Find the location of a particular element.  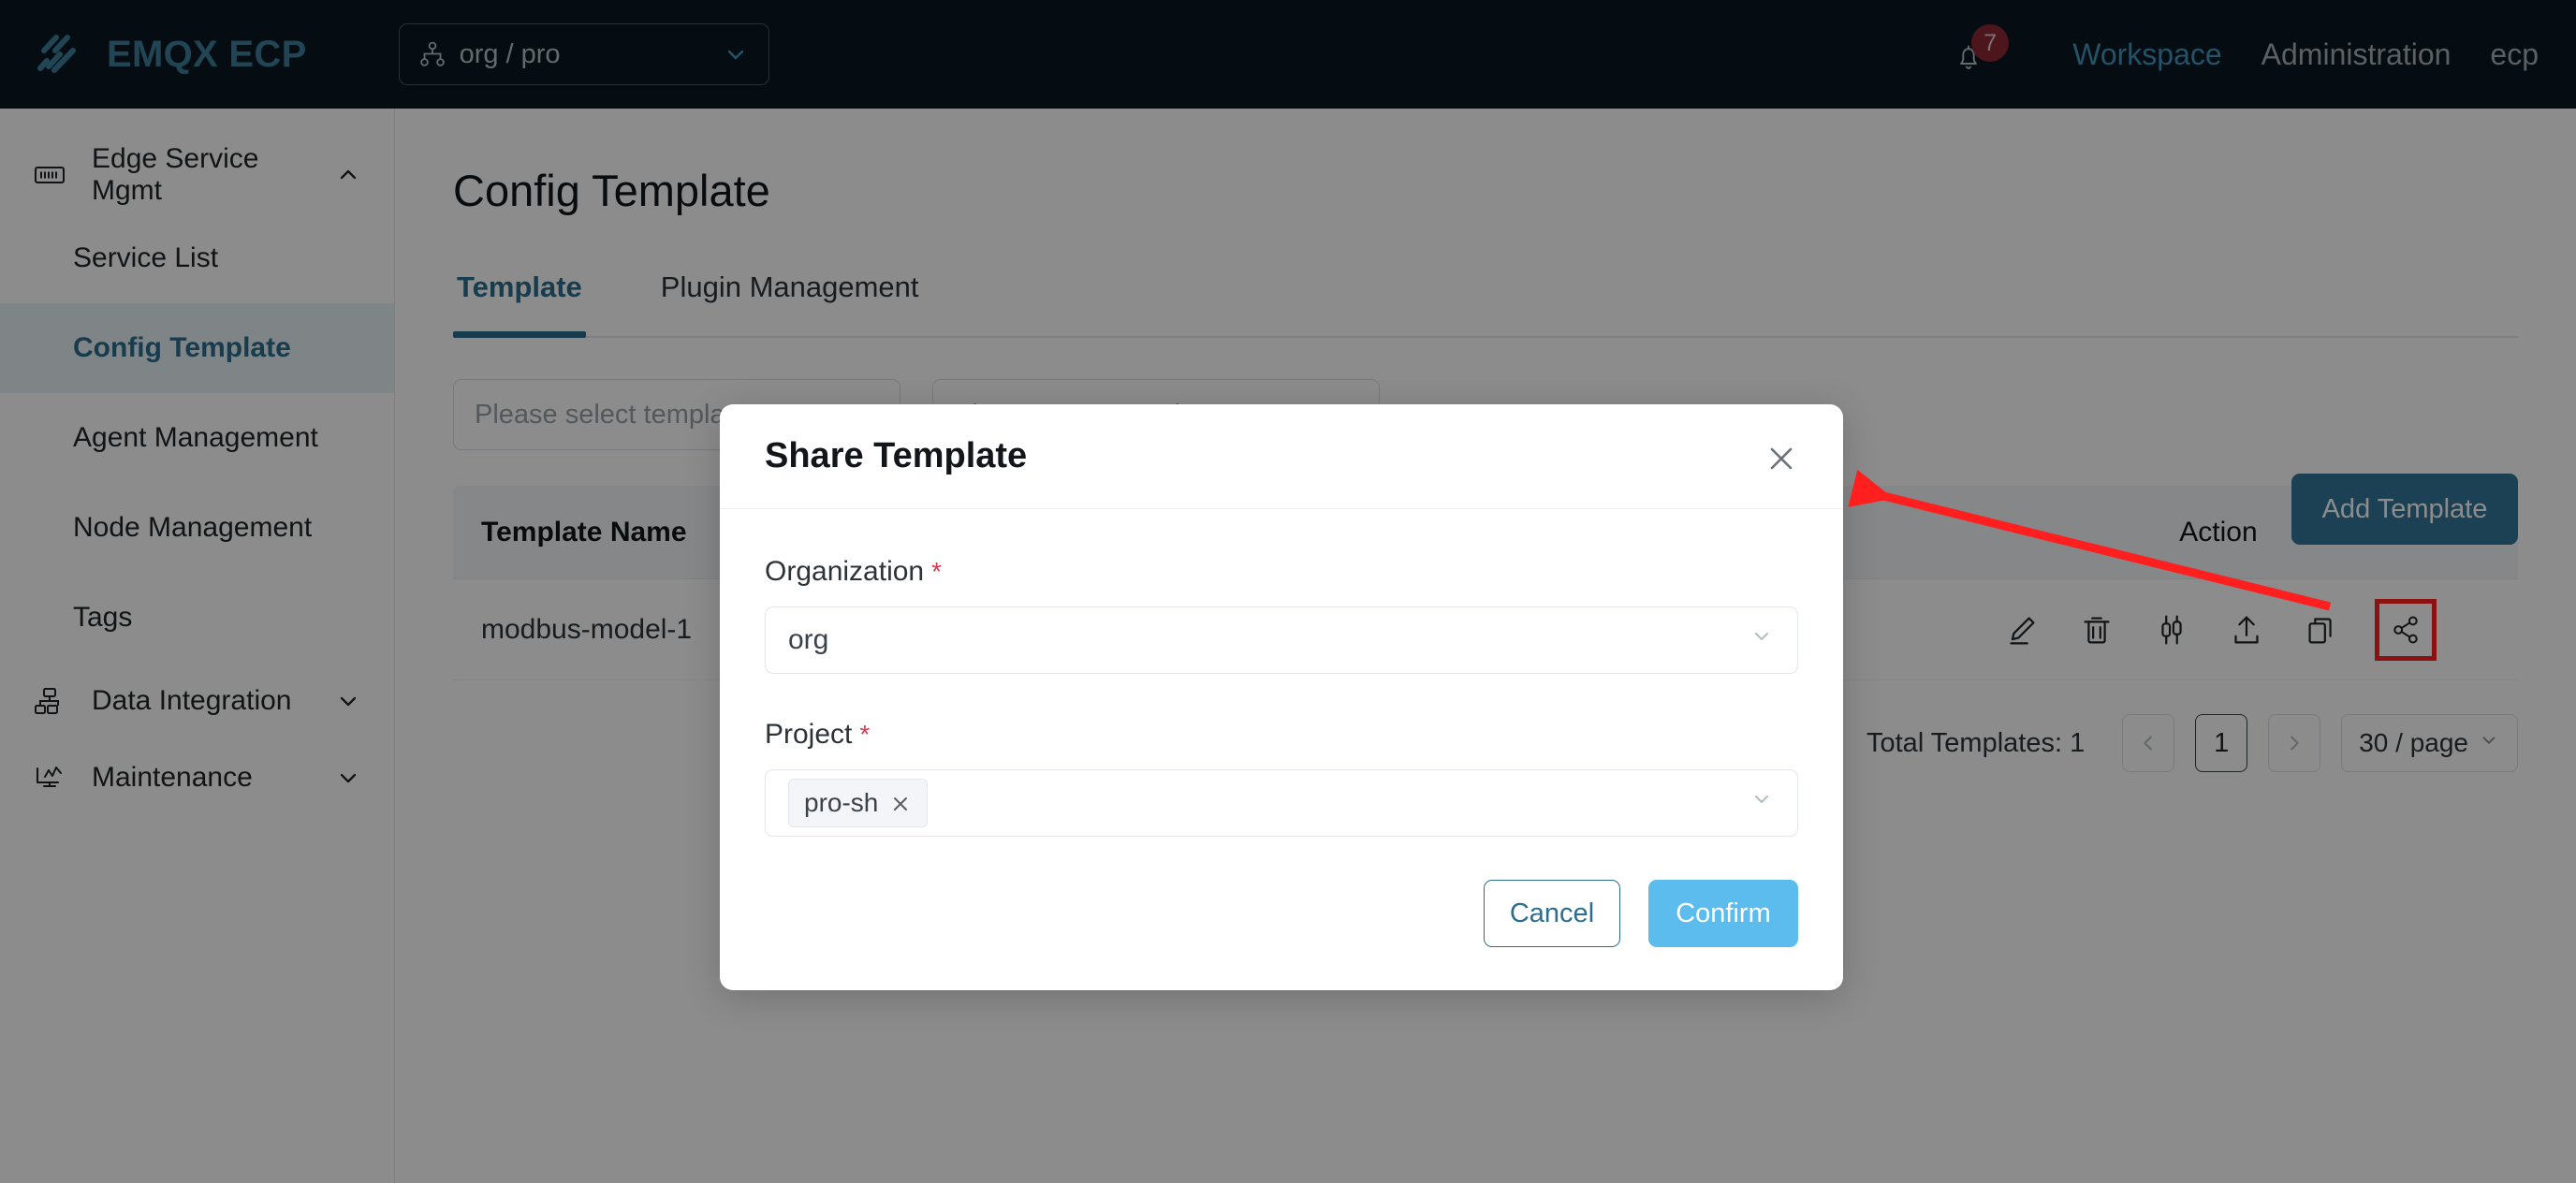

field-project: Project * pro-sh is located at coordinates (1281, 778).